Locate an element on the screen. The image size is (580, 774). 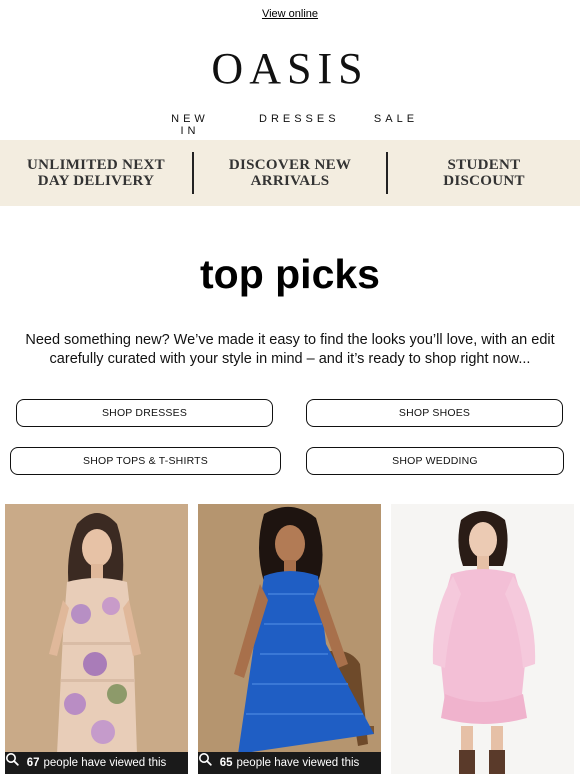
shop-wedding-button: SHOP WEDDING is located at coordinates (435, 461).